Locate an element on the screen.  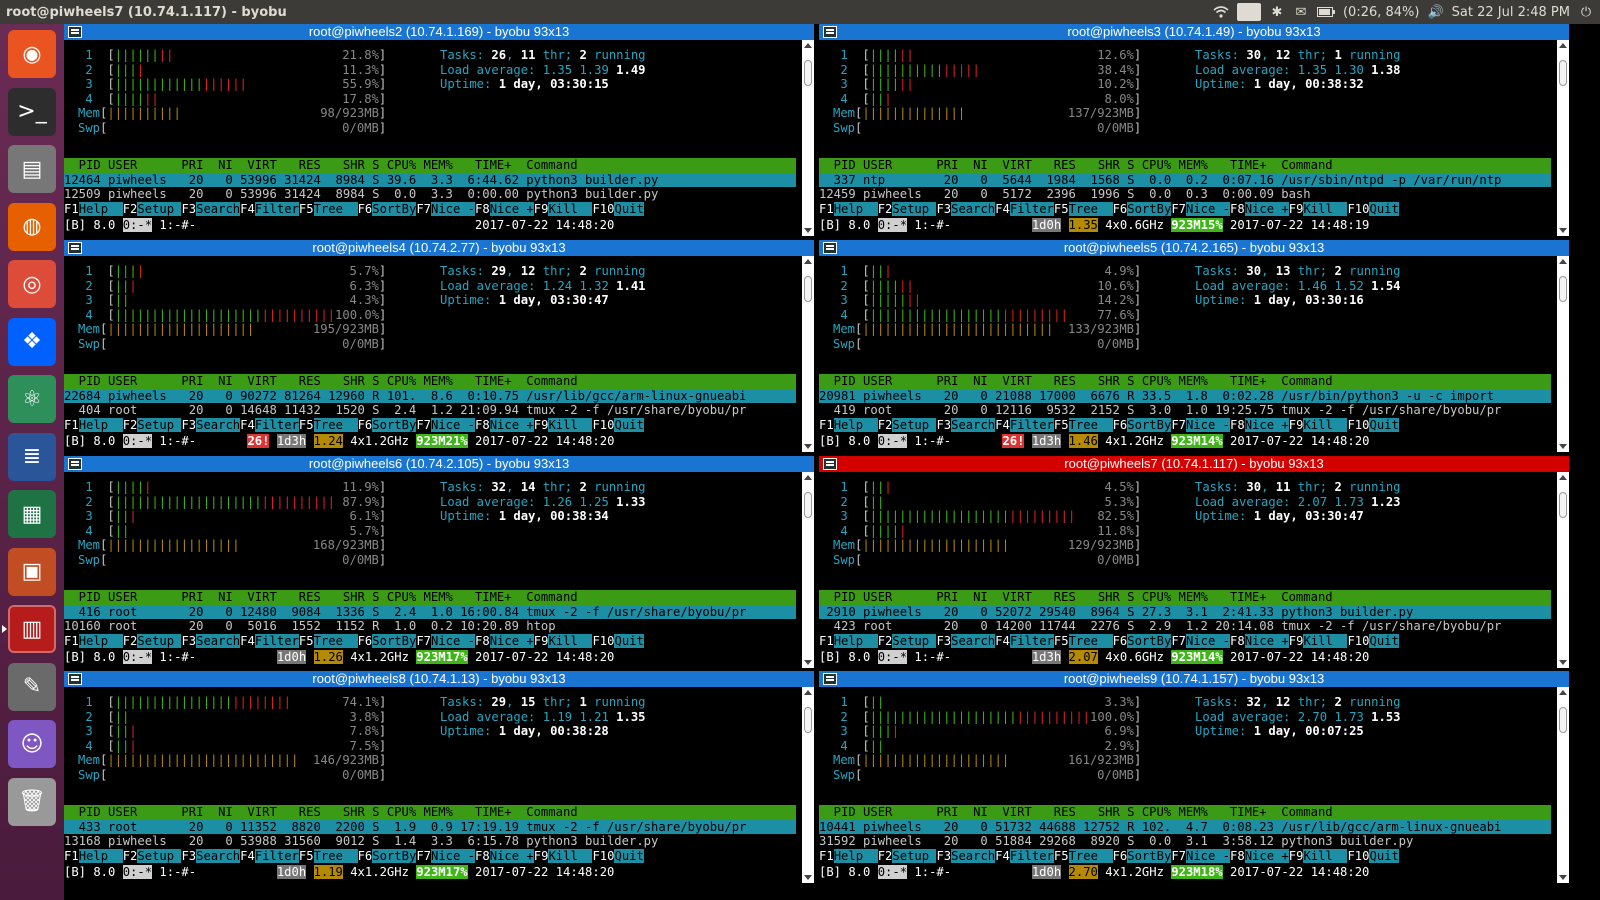
firefox-icon: ◍ is located at coordinates (32, 226).